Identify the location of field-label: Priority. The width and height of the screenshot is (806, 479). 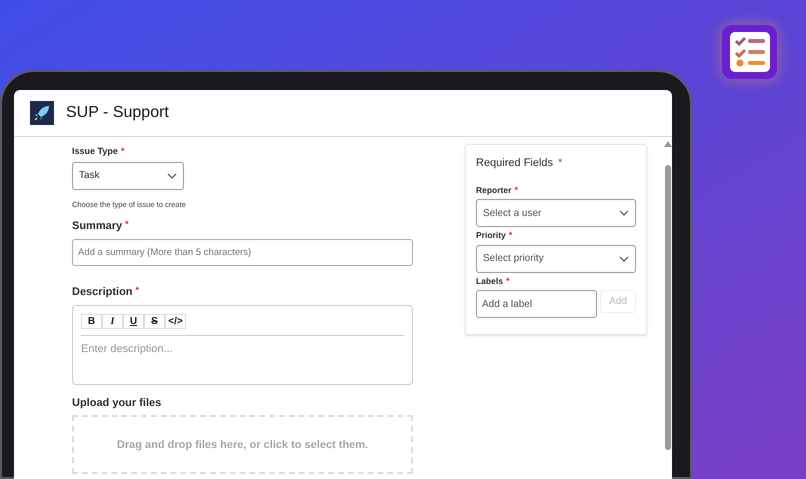
(491, 235).